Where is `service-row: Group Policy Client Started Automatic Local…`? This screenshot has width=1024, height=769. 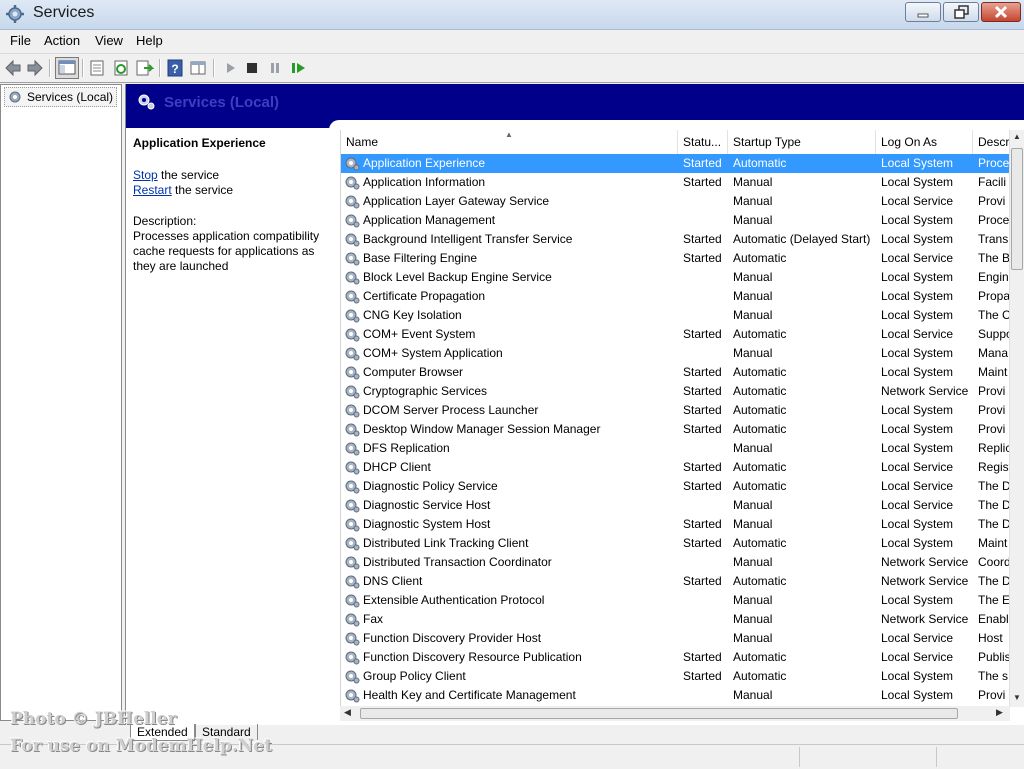
service-row: Group Policy Client Started Automatic Local… is located at coordinates (675, 676).